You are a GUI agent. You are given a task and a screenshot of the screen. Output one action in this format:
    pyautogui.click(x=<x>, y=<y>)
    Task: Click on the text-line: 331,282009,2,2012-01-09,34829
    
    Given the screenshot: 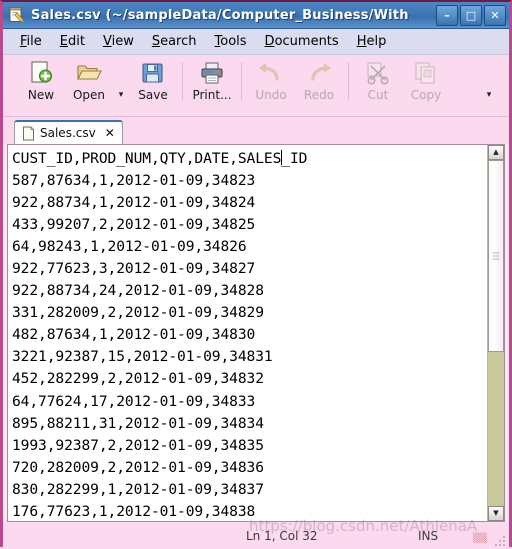 What is the action you would take?
    pyautogui.click(x=138, y=313)
    